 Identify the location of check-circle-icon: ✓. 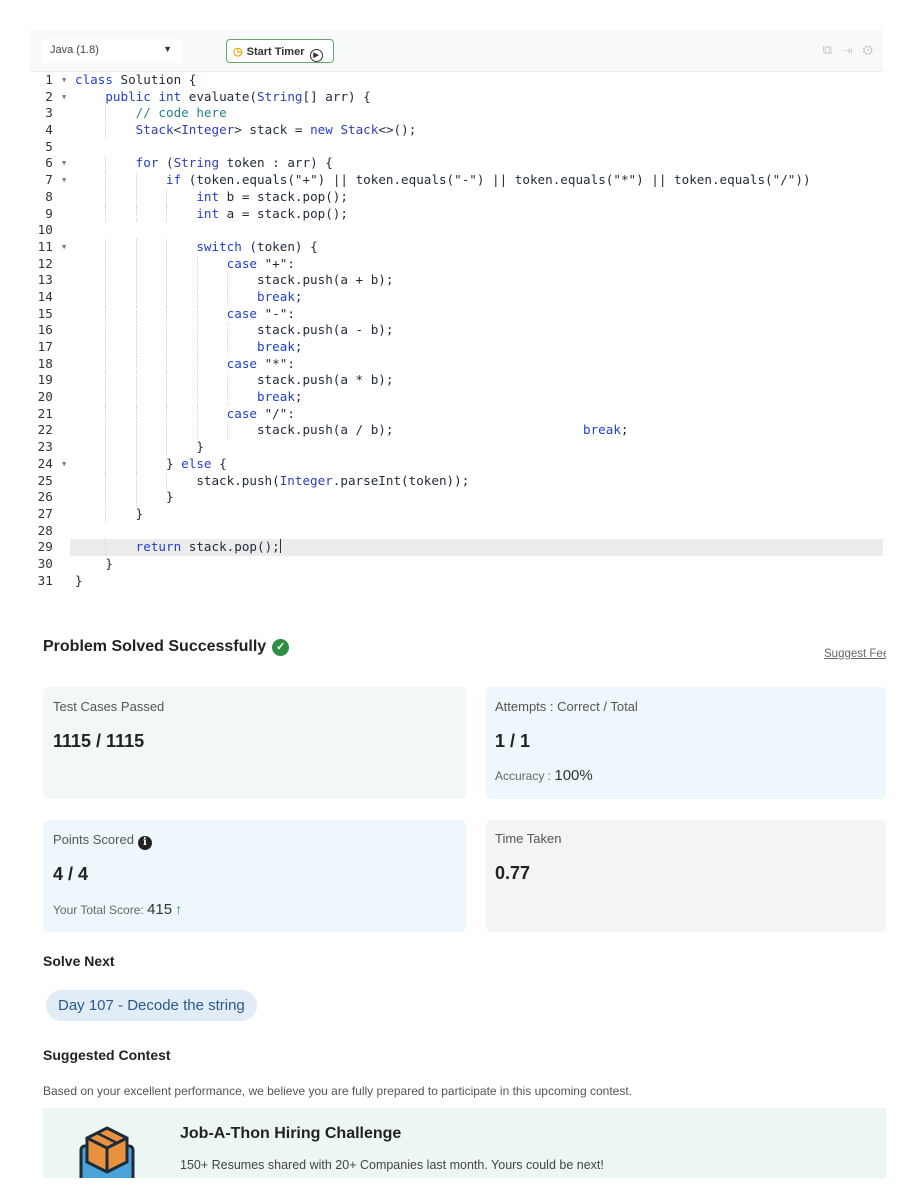
(281, 647).